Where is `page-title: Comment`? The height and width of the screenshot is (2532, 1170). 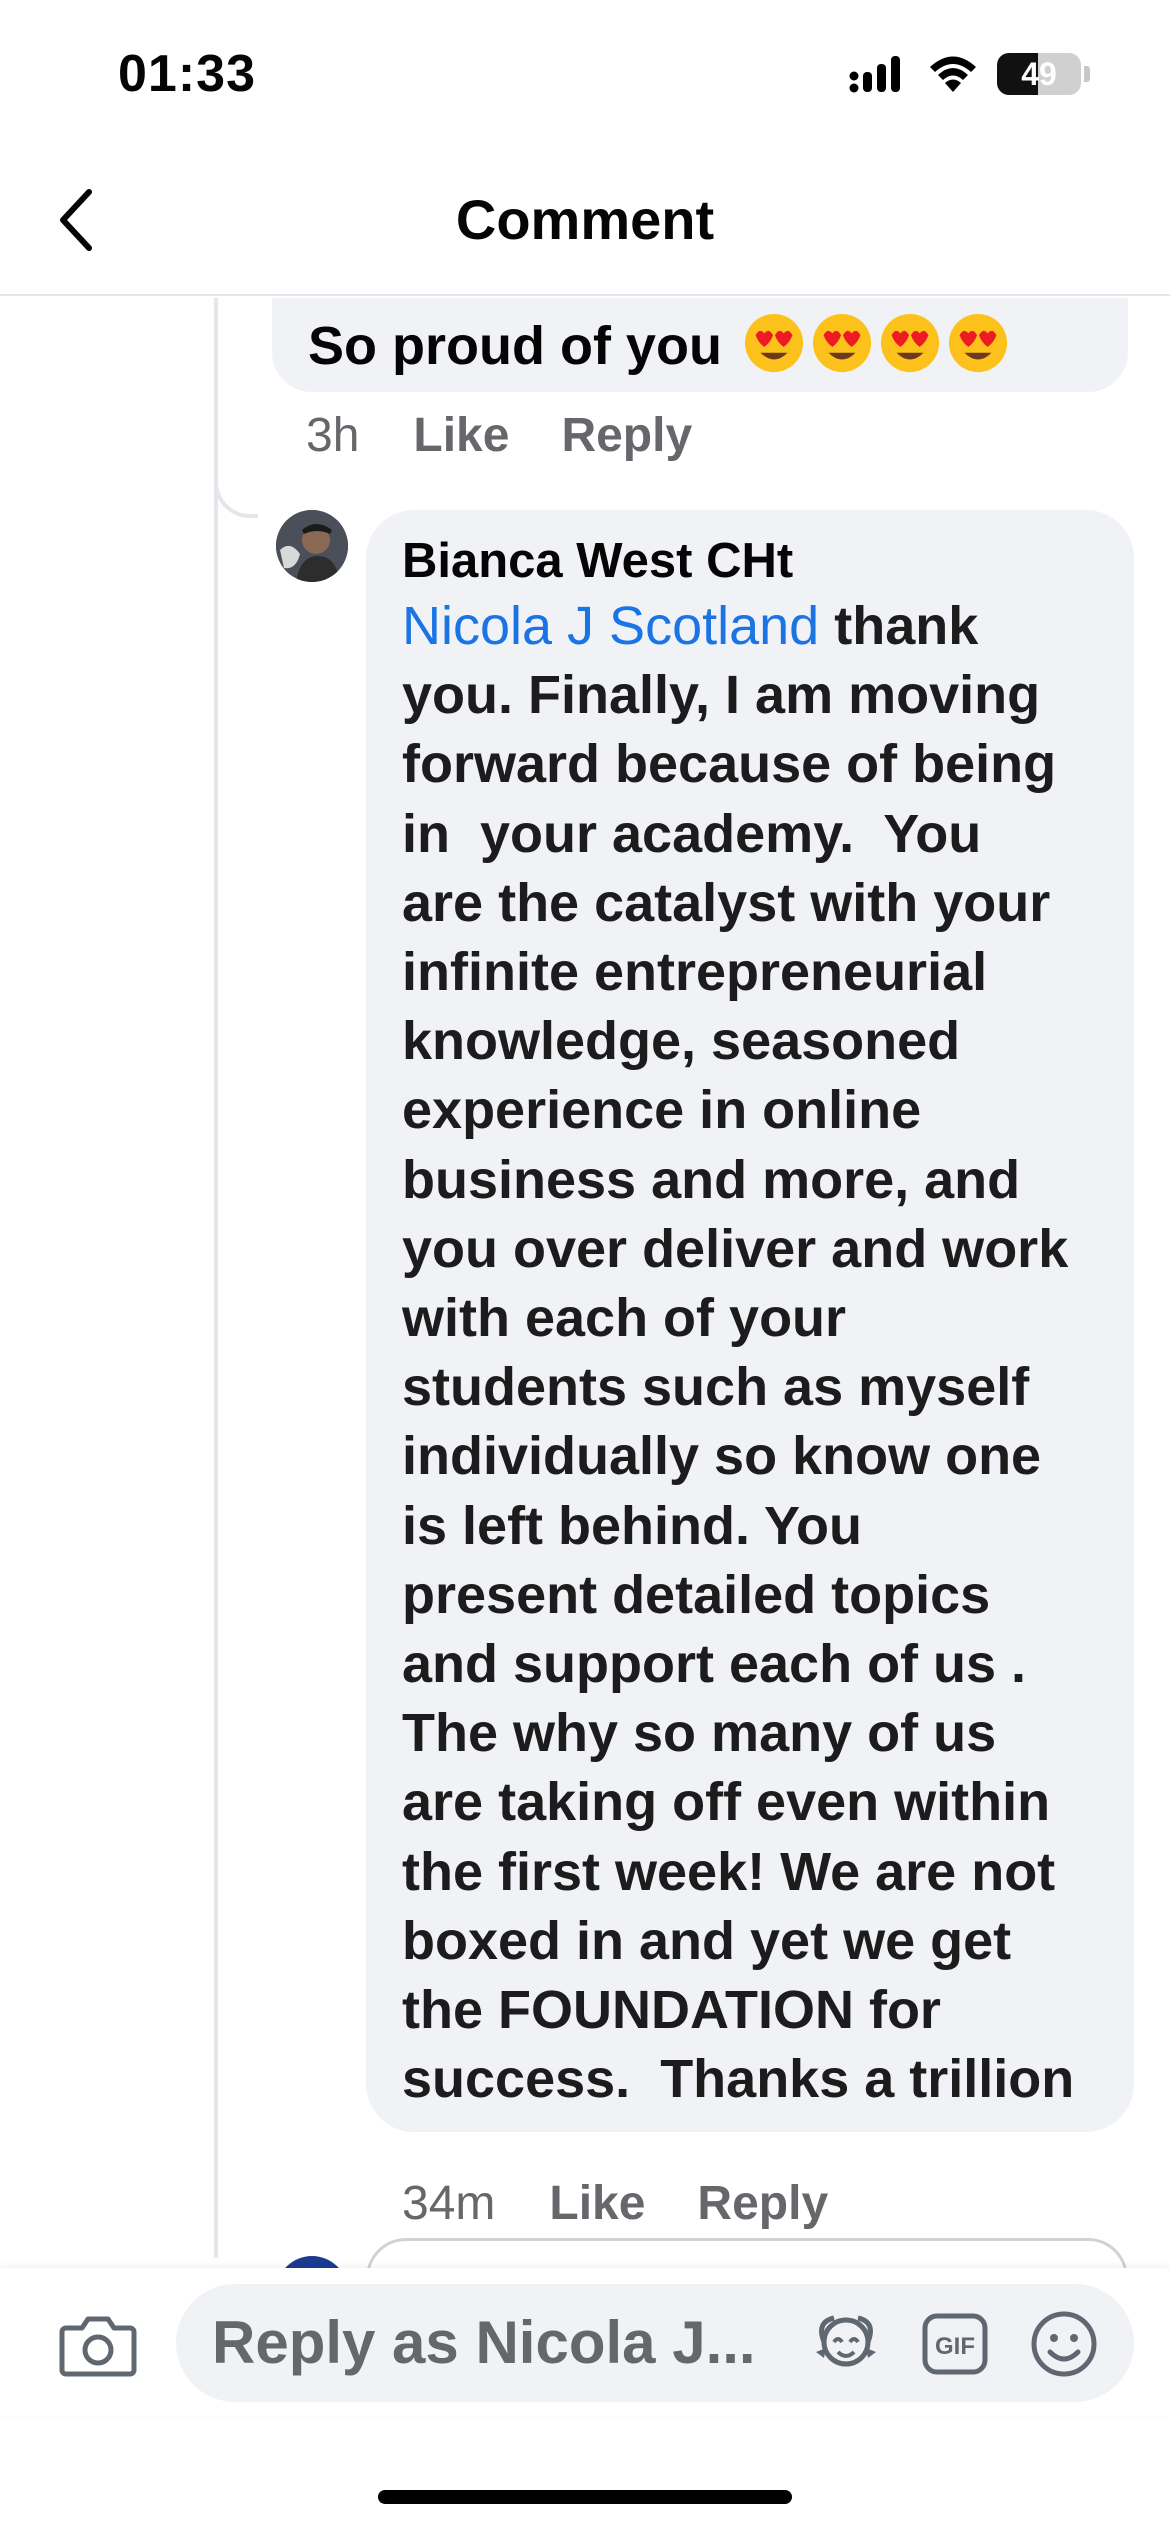 page-title: Comment is located at coordinates (585, 219).